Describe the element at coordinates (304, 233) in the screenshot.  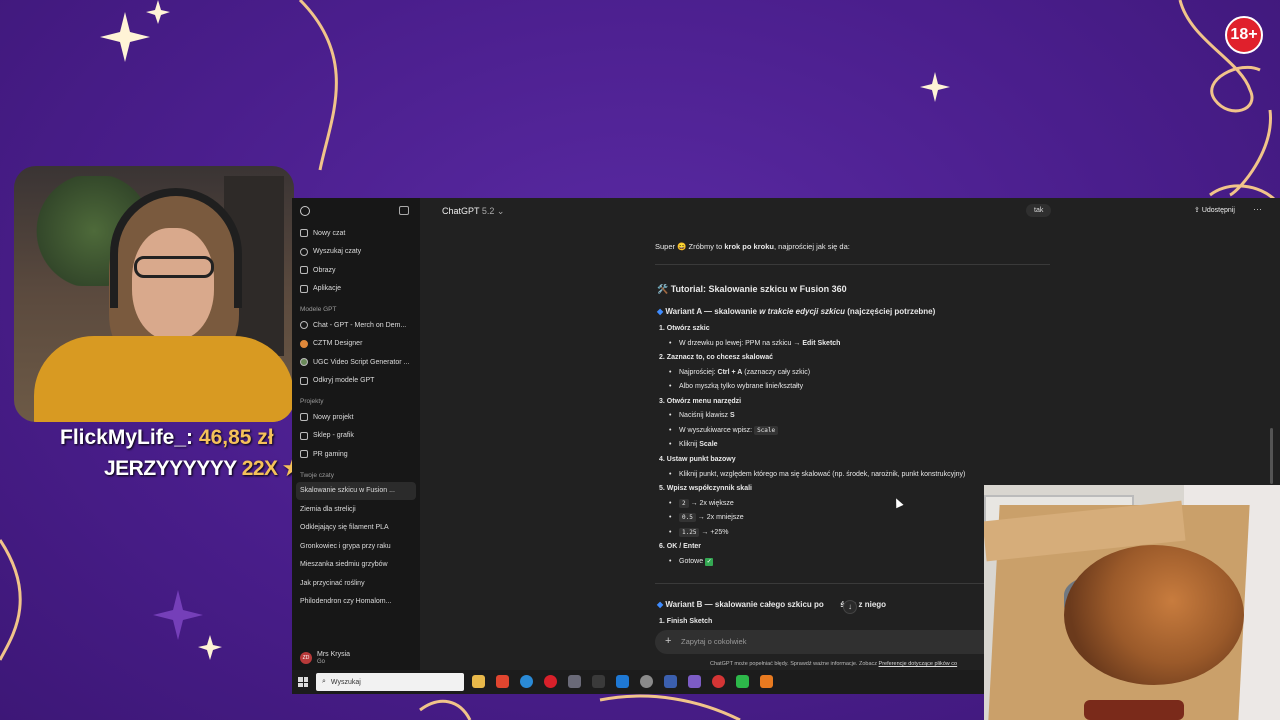
I see `edit-icon` at that location.